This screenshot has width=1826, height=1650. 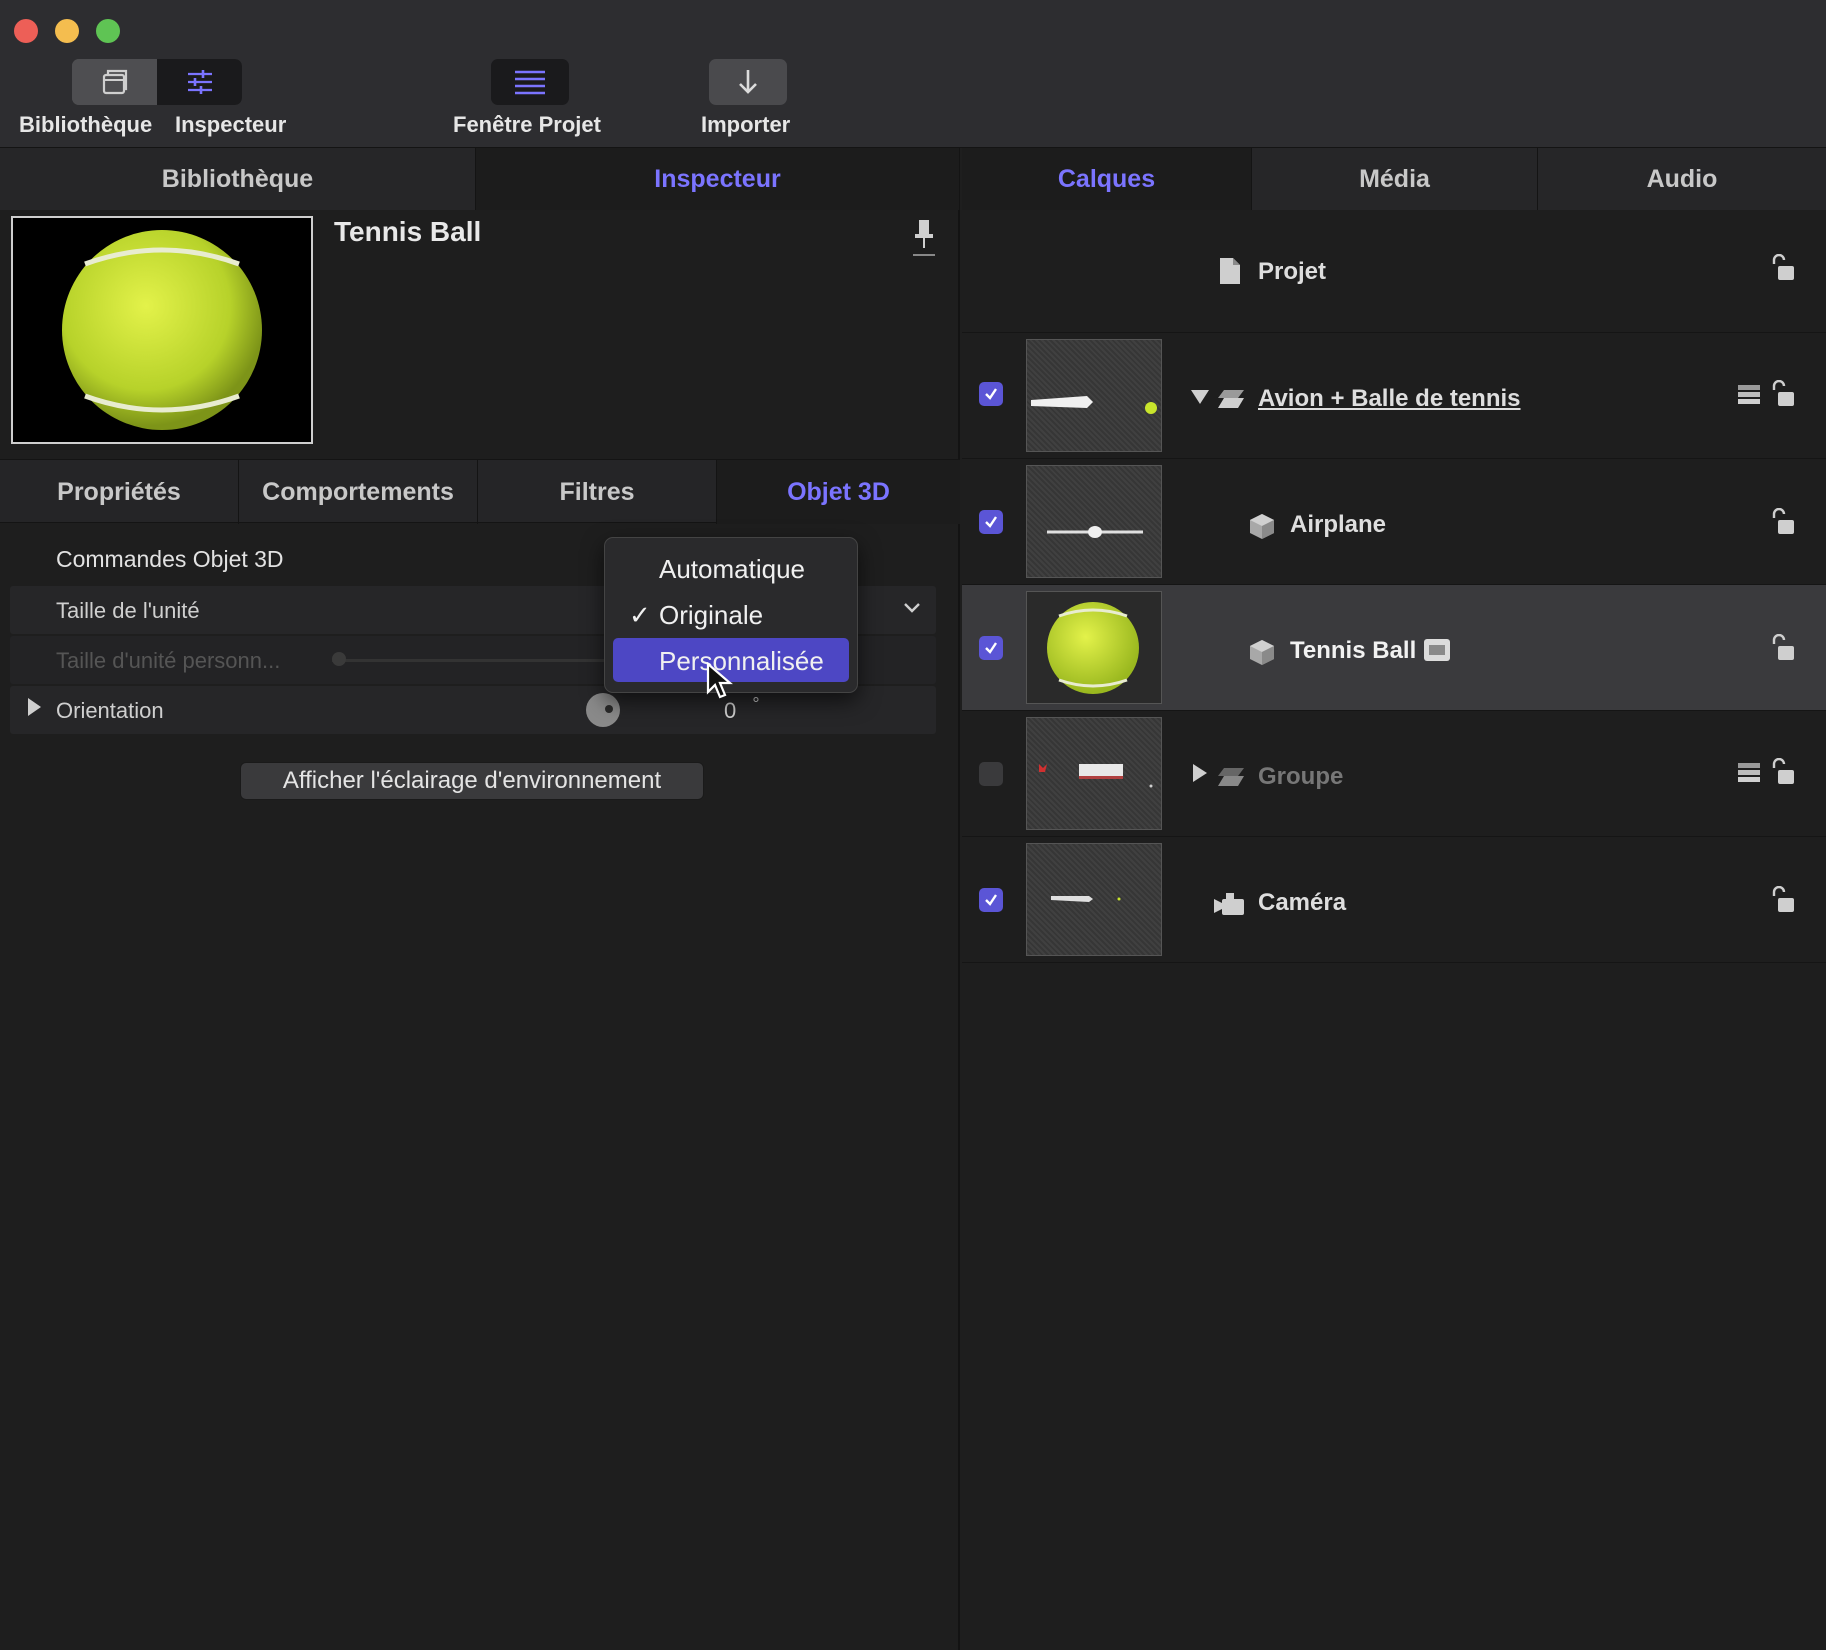 What do you see at coordinates (110, 710) in the screenshot?
I see `orientation-label: Orientation` at bounding box center [110, 710].